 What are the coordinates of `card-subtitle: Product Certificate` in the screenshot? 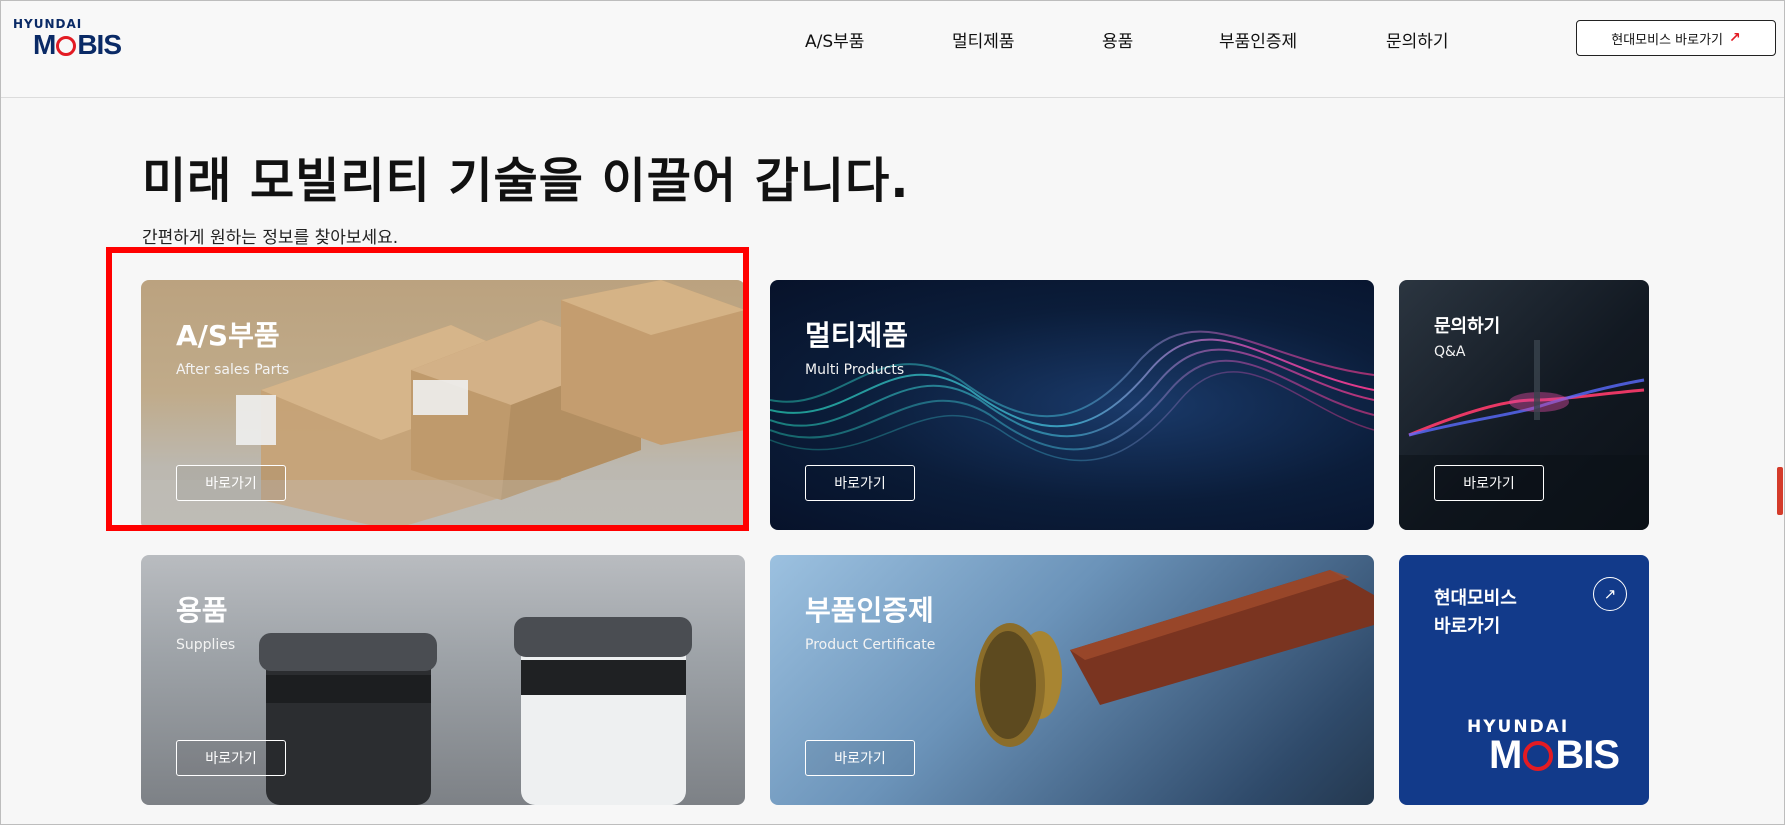 It's located at (870, 645).